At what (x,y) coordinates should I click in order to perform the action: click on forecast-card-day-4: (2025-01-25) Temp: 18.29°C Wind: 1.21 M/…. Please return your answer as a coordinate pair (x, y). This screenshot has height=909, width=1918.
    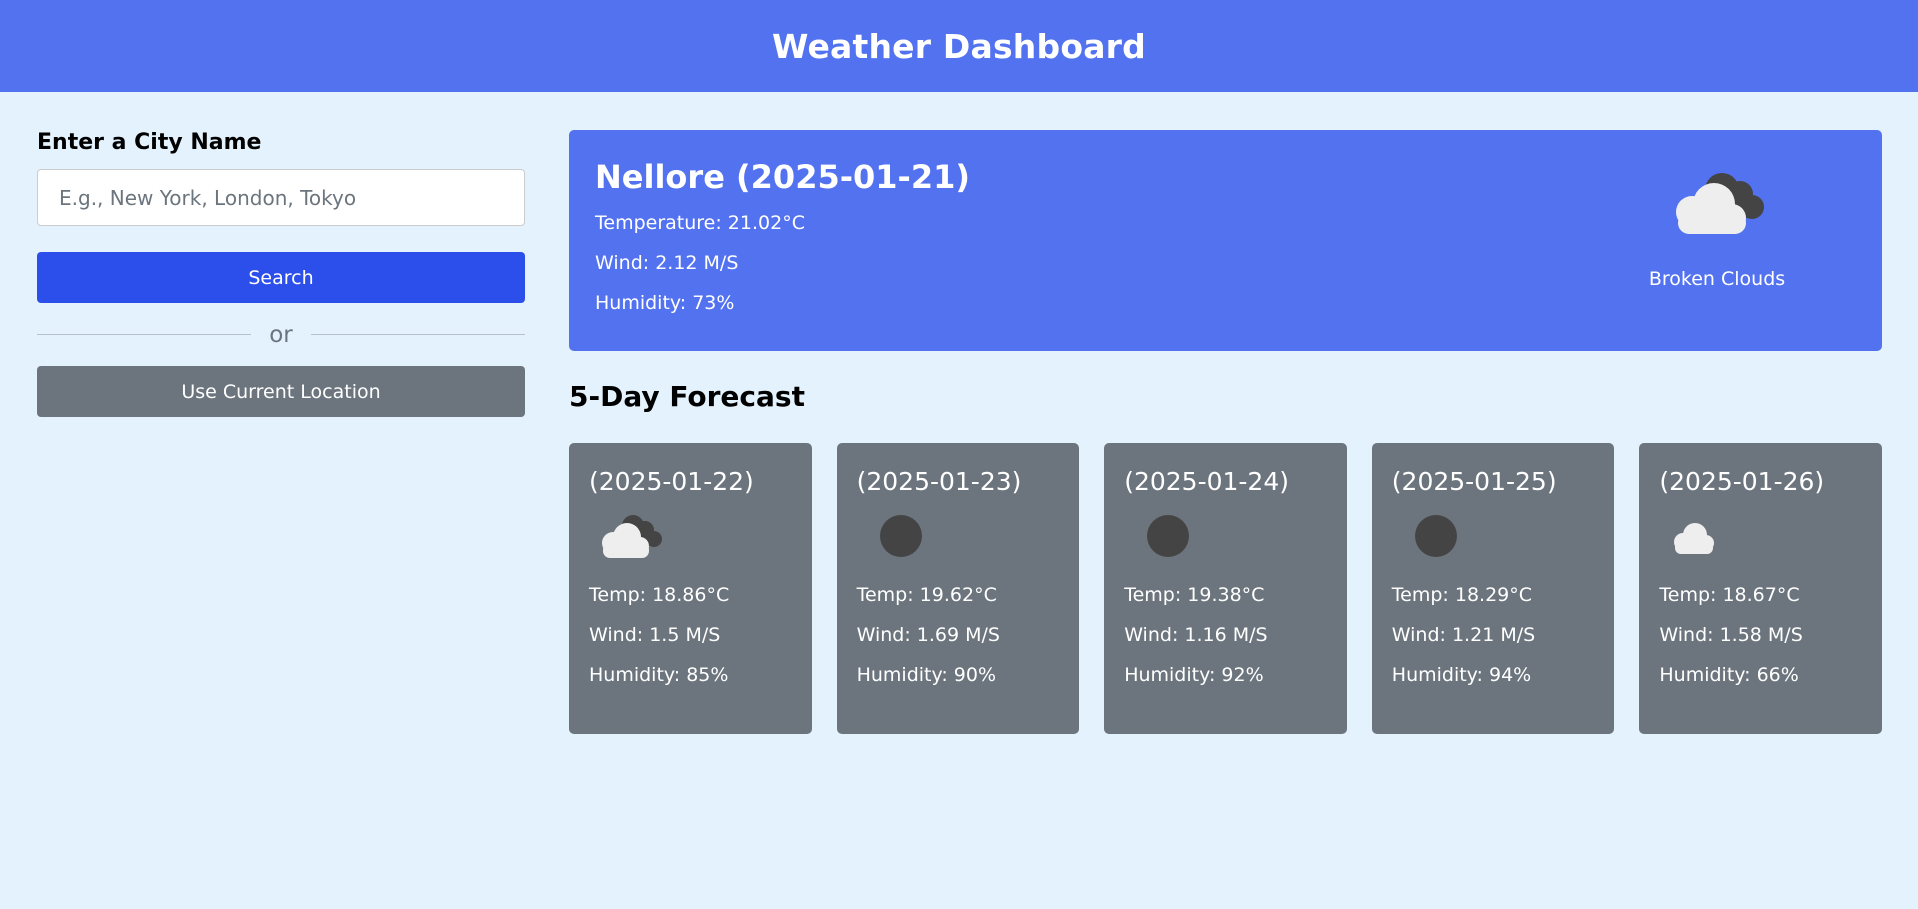
    Looking at the image, I should click on (1493, 588).